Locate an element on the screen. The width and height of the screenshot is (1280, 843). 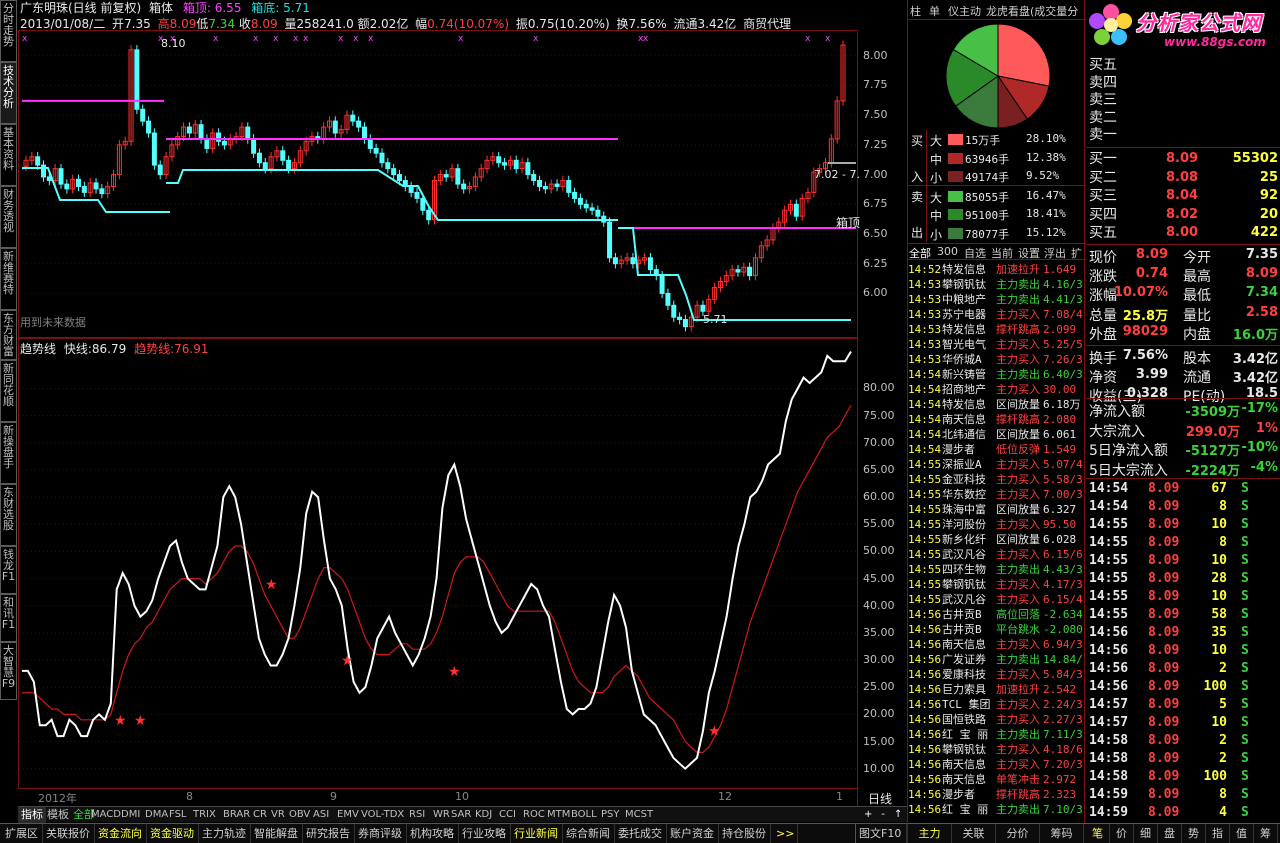
radar-tab: 浮出 is located at coordinates (1055, 253).